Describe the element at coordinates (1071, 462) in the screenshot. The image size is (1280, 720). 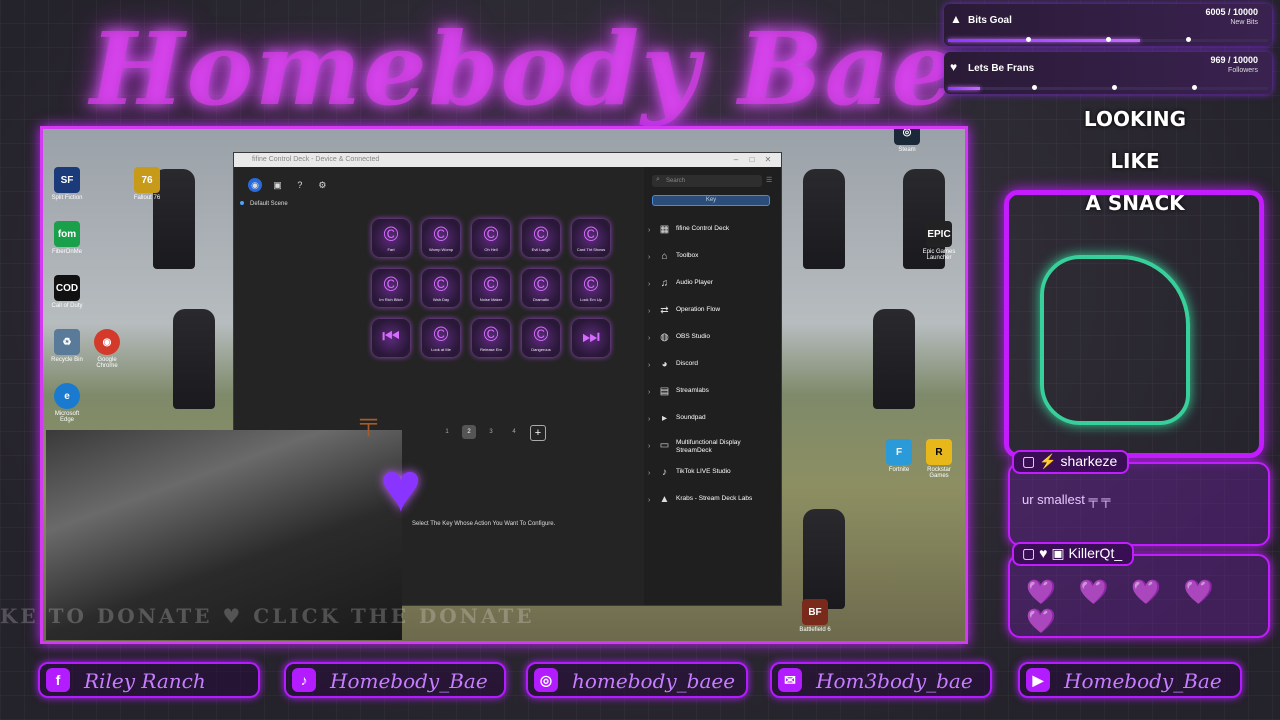
I see `chat-username: ▢ ⚡ sharkeze` at that location.